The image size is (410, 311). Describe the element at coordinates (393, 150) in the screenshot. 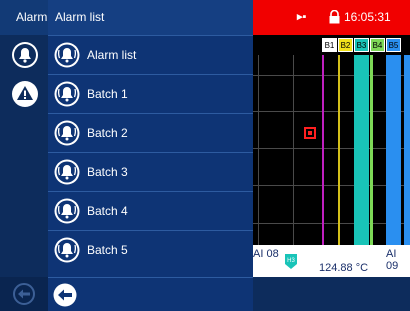

I see `trace-b5` at that location.